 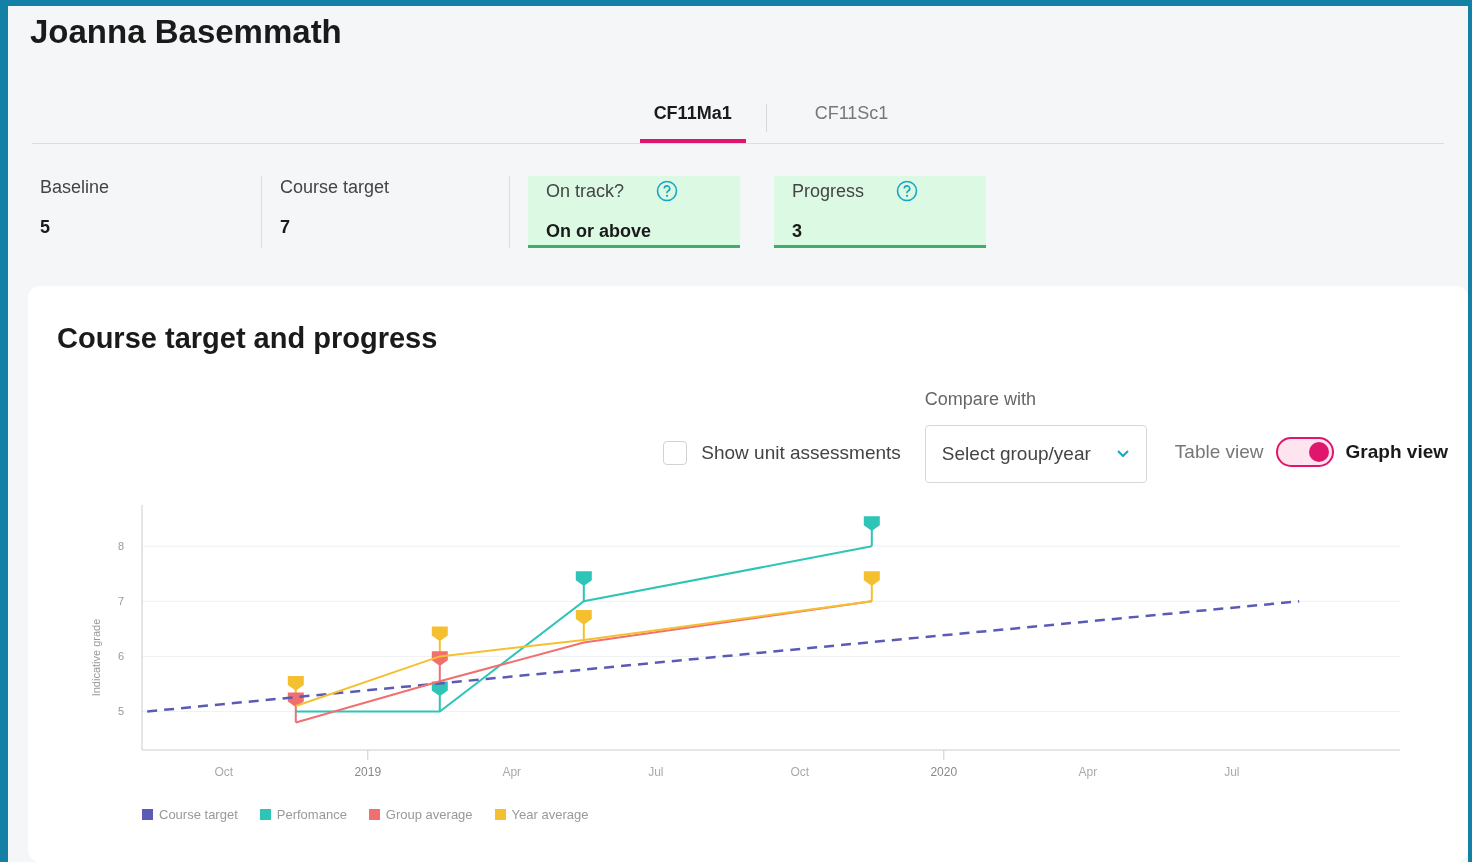 What do you see at coordinates (944, 772) in the screenshot?
I see `axis-tick-label: 2020` at bounding box center [944, 772].